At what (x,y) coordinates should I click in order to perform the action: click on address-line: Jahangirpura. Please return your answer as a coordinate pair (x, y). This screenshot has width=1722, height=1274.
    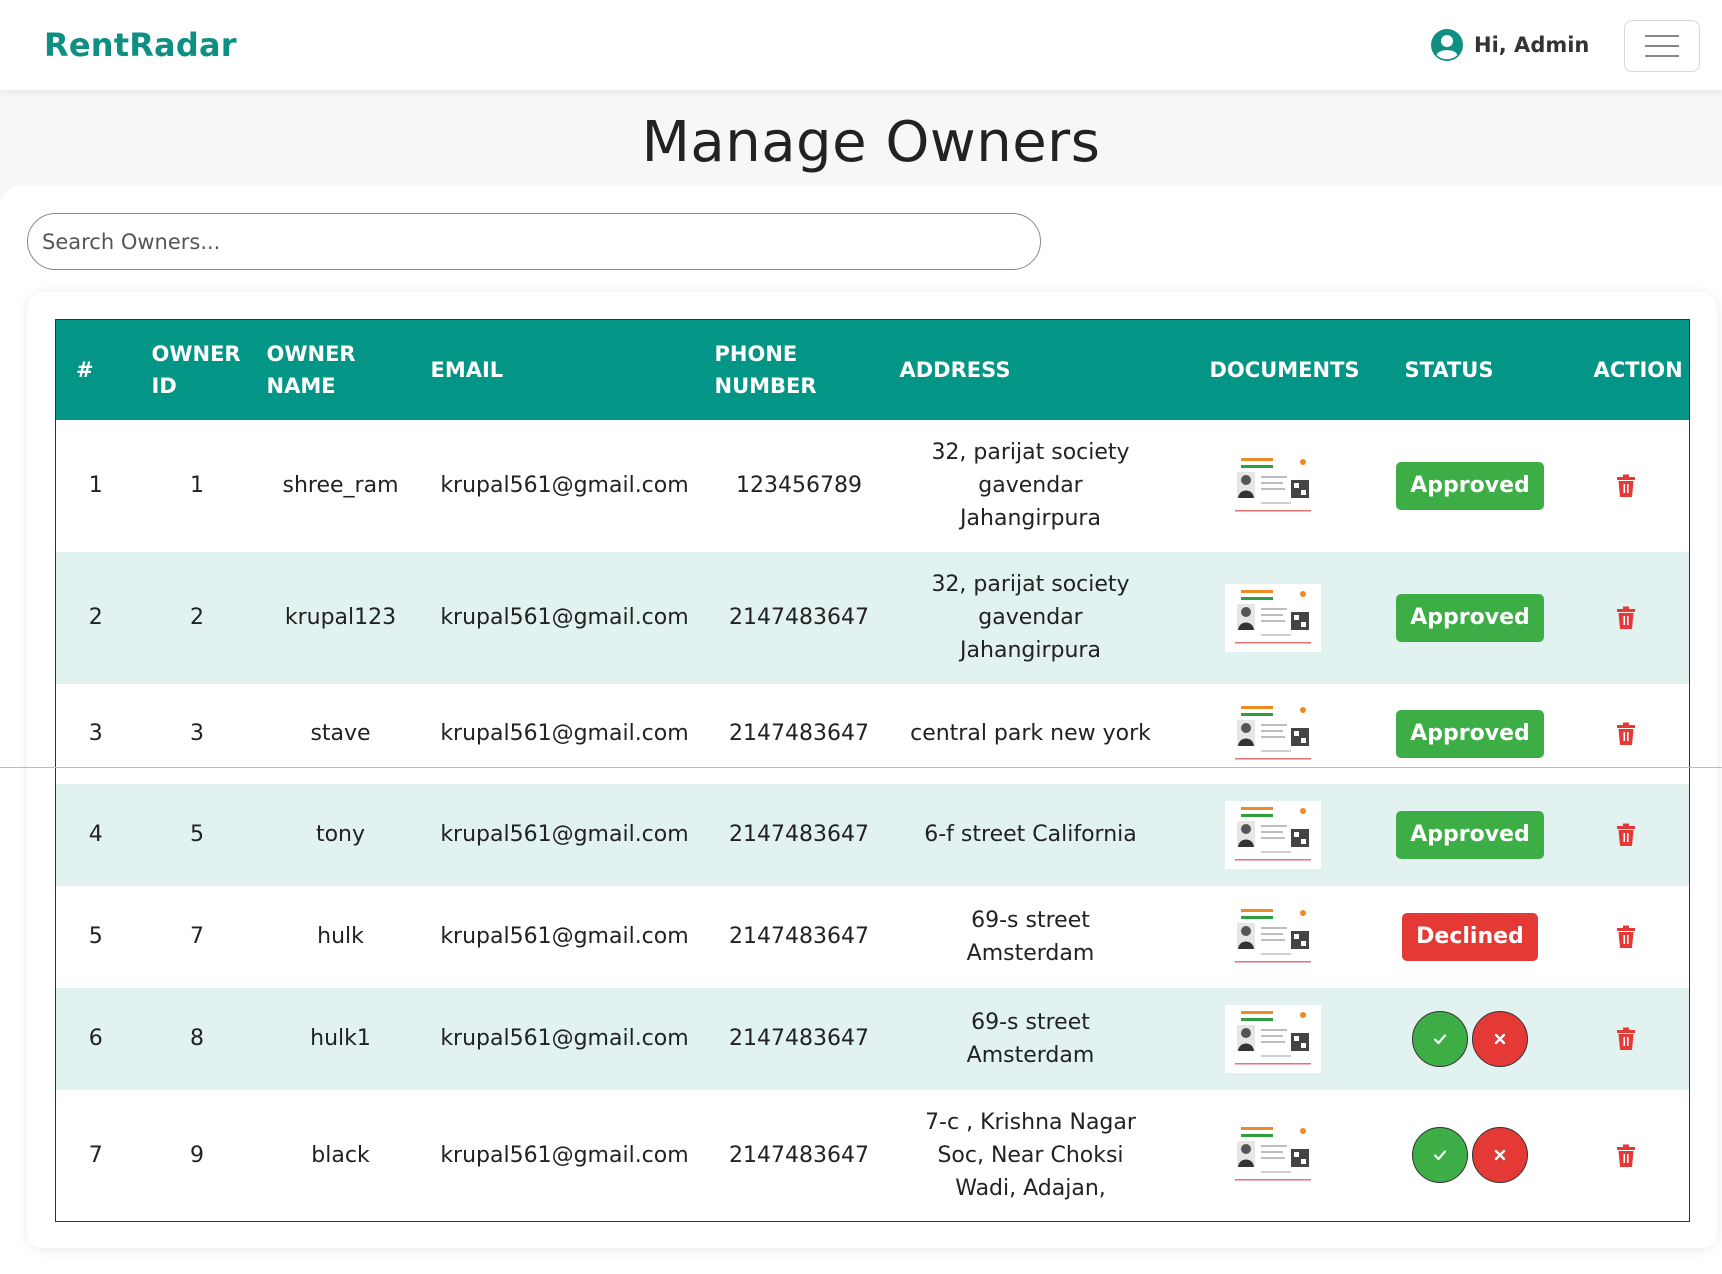
    Looking at the image, I should click on (1030, 518).